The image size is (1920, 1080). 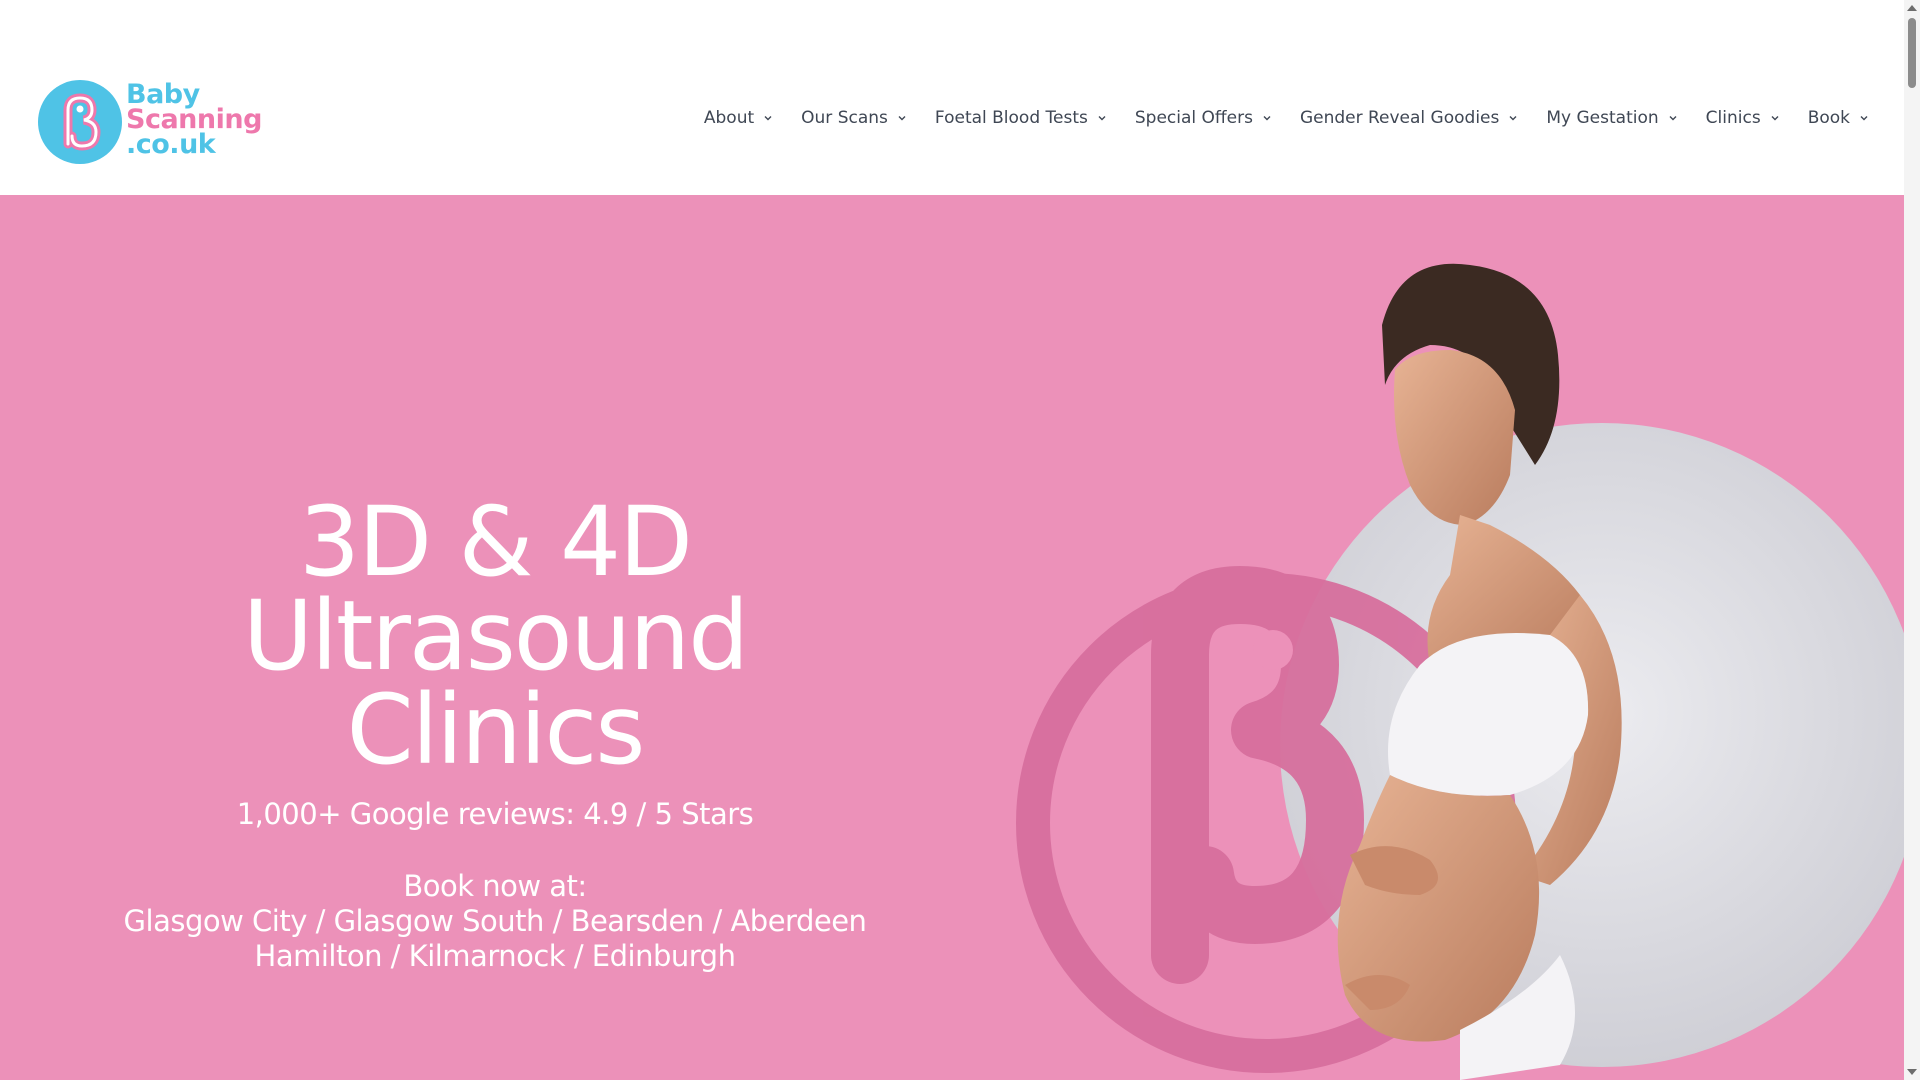 I want to click on nav-item-foetal-blood-tests: Foetal Blood Tests, so click(x=1021, y=118).